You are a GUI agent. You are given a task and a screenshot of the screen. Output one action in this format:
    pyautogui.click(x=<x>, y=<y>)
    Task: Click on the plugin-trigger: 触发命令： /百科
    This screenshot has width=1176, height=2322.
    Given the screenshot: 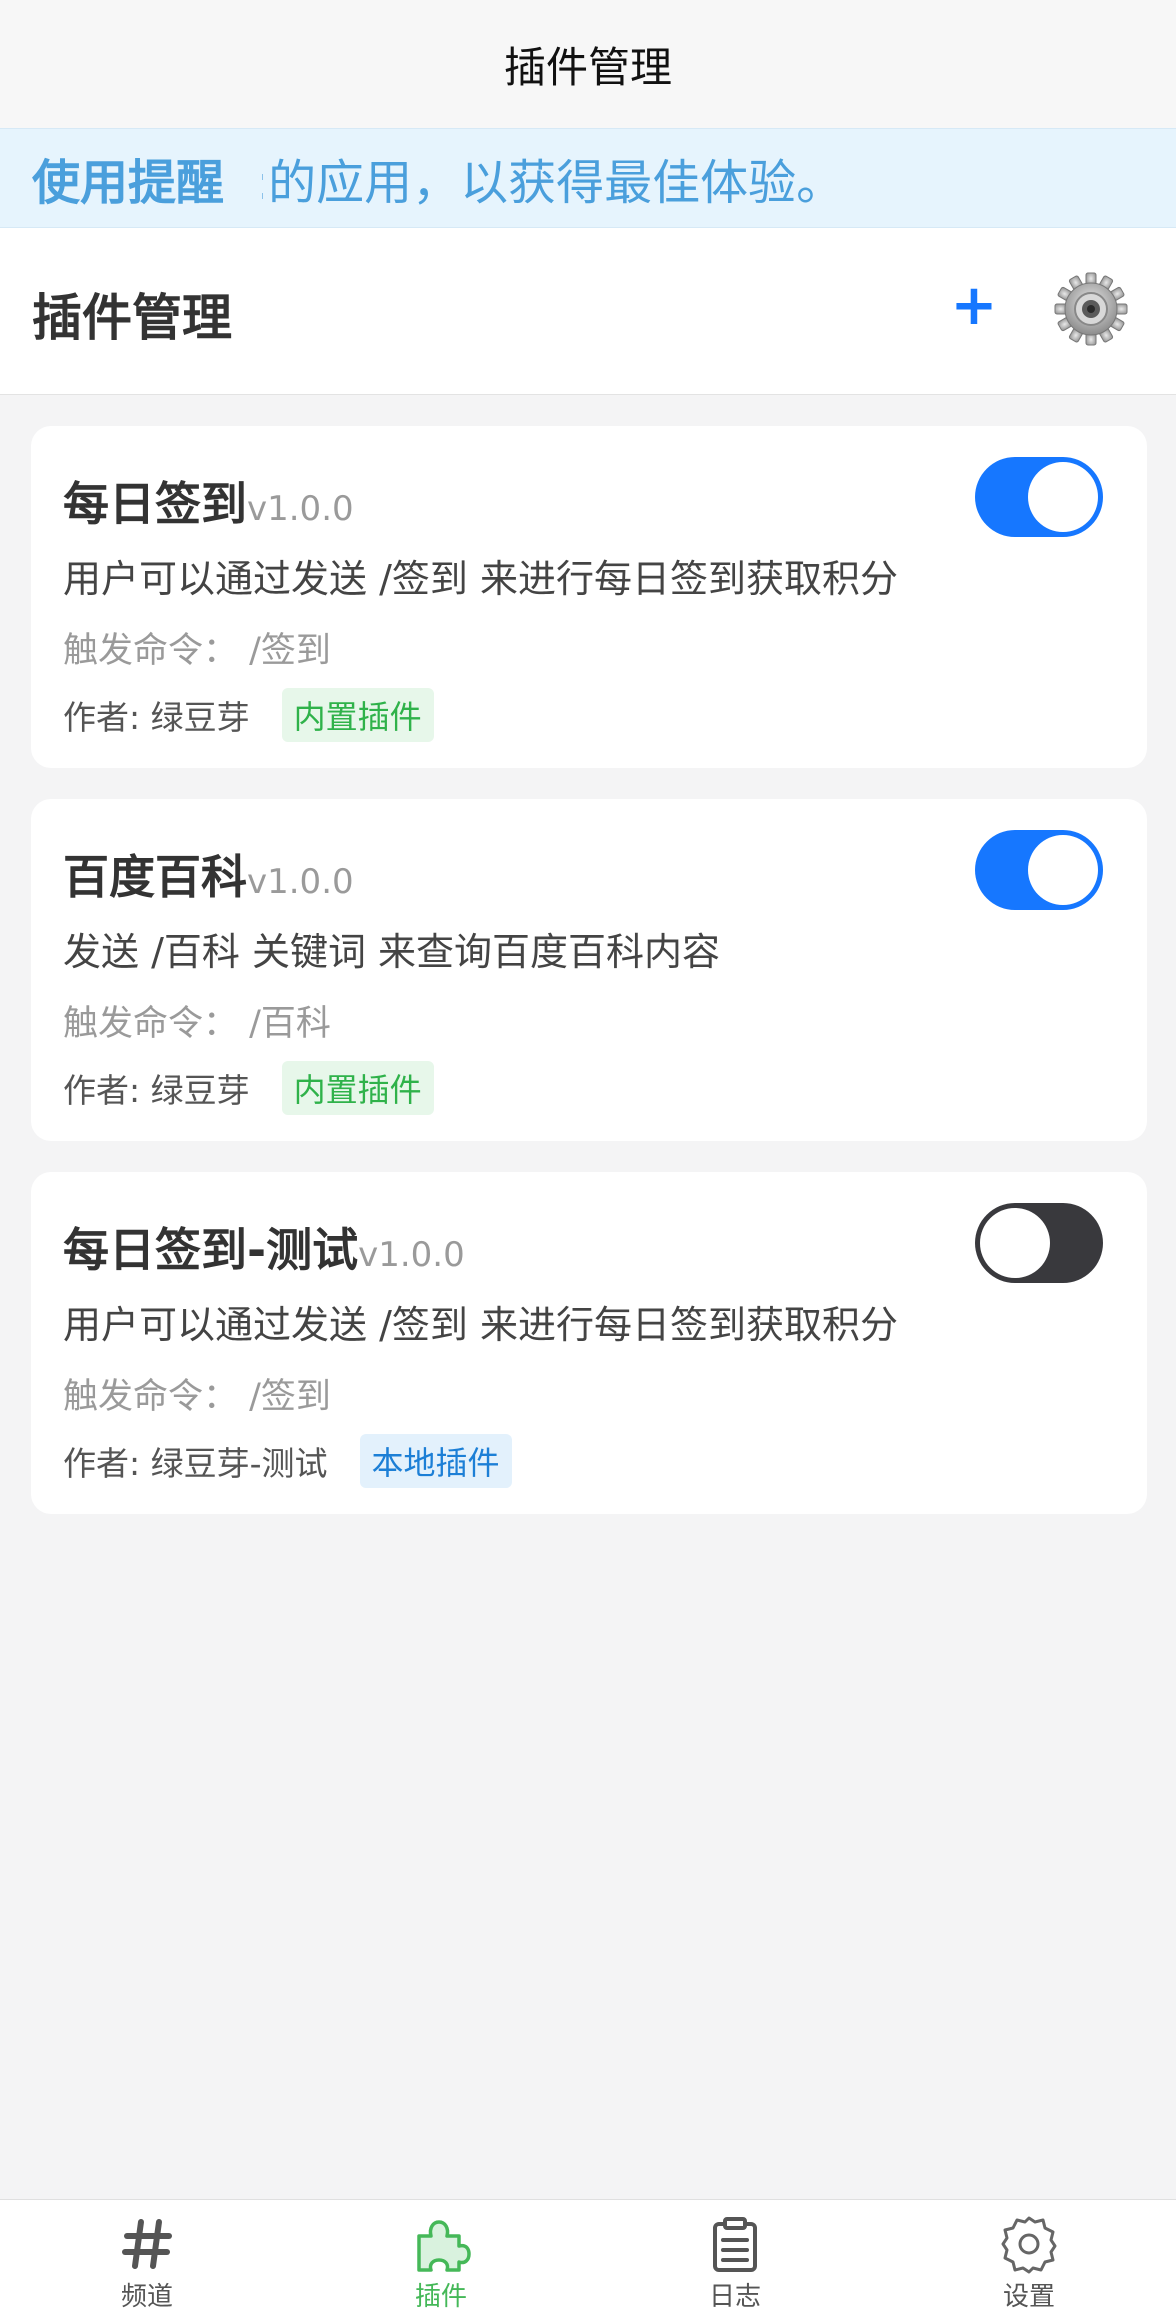 What is the action you would take?
    pyautogui.click(x=197, y=1024)
    